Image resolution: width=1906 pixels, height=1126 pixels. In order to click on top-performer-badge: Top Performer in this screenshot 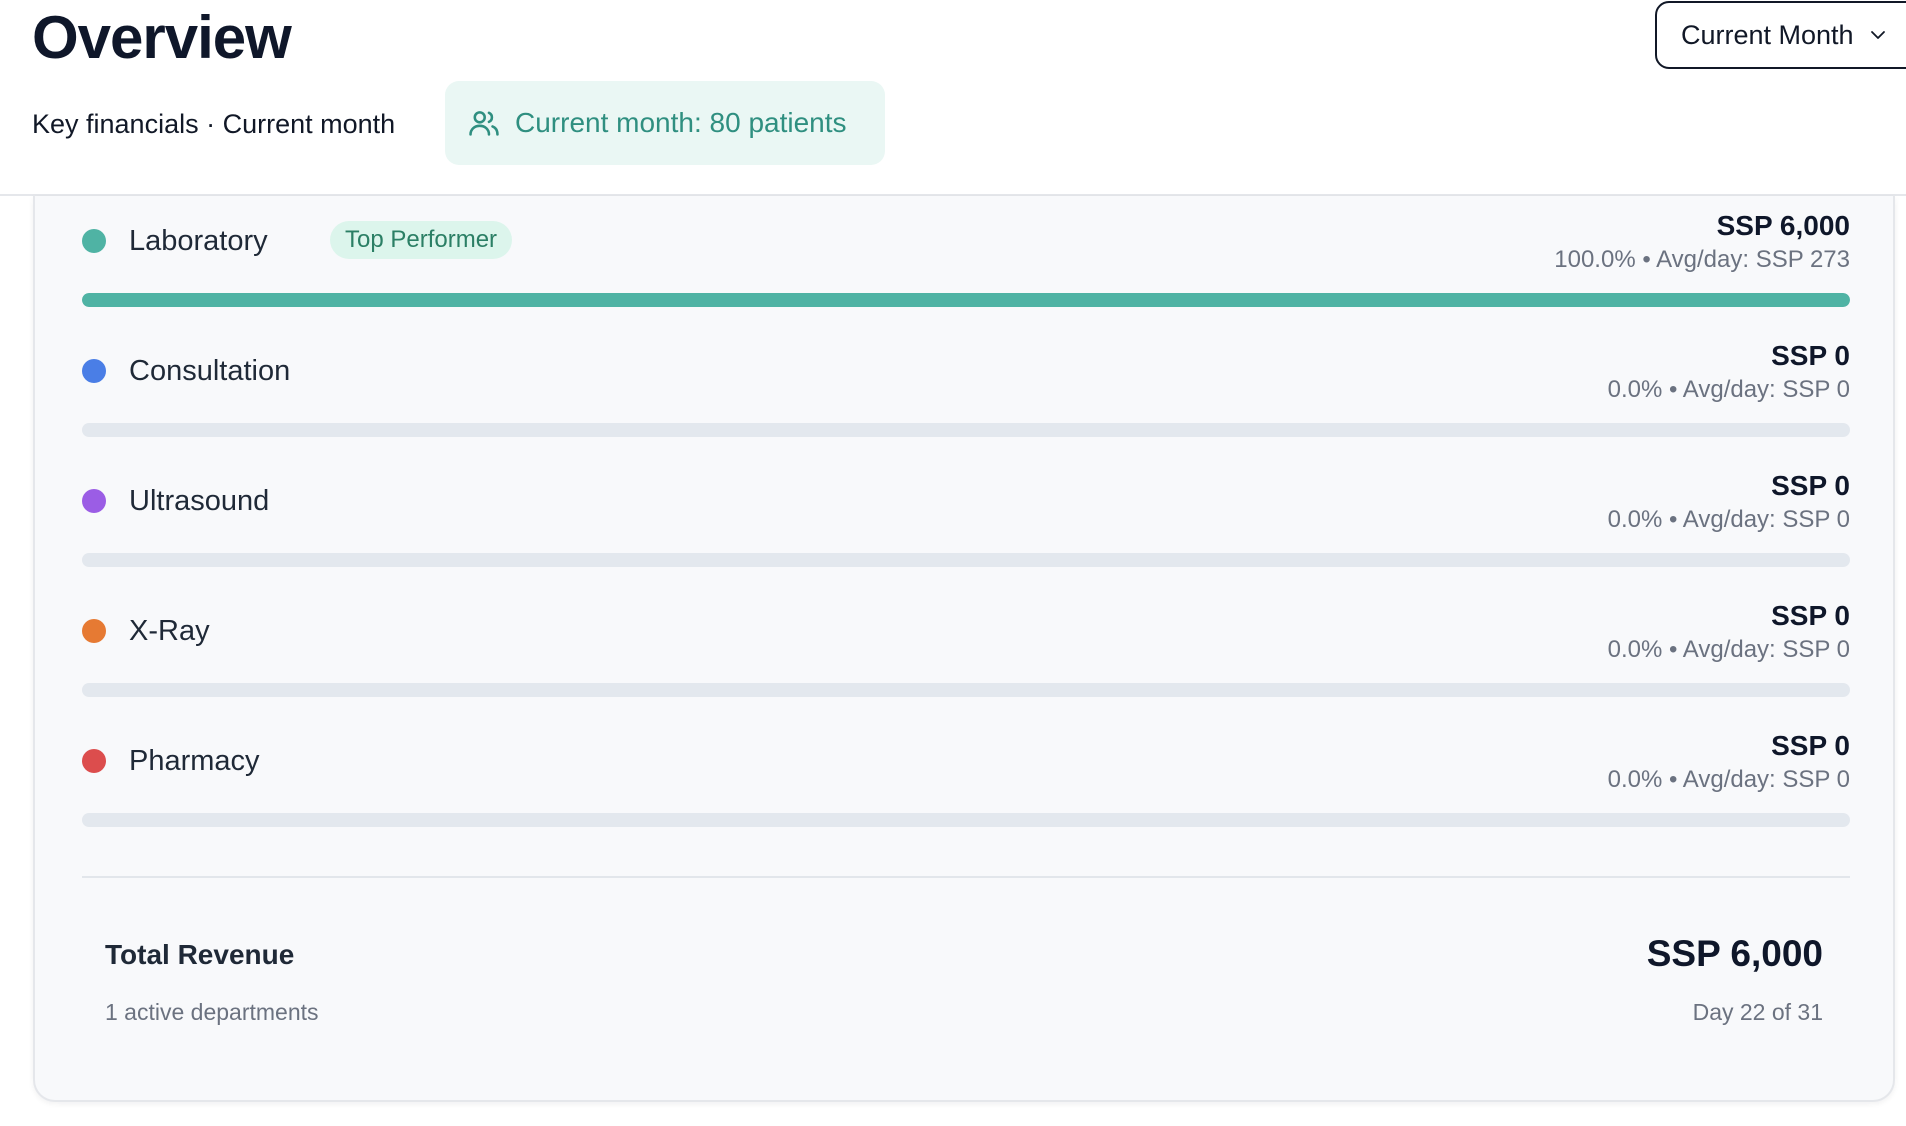, I will do `click(421, 240)`.